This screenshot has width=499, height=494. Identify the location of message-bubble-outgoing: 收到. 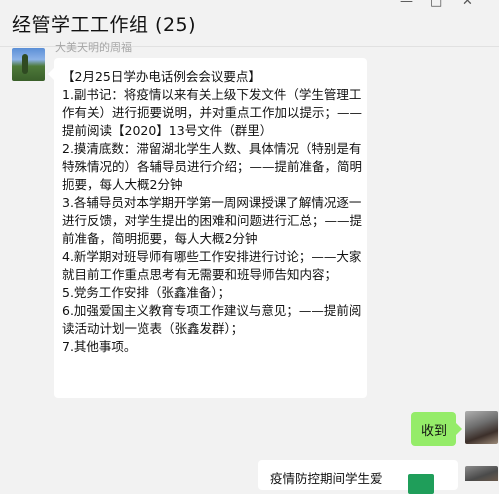
(436, 429).